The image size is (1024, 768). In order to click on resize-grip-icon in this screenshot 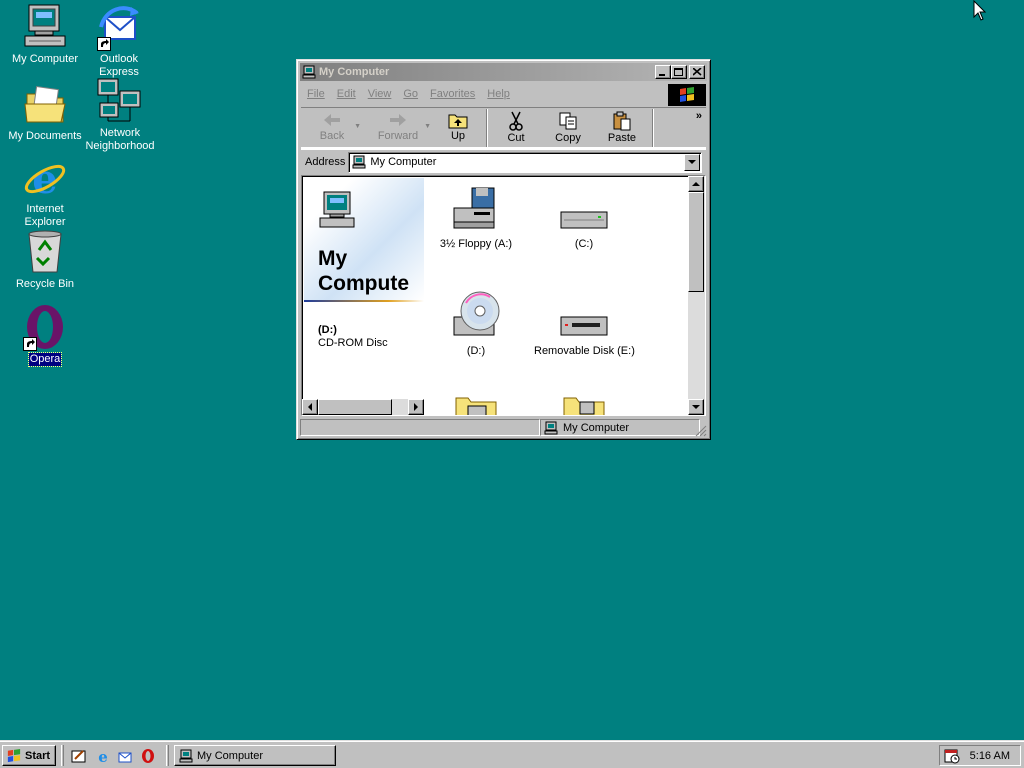, I will do `click(701, 431)`.